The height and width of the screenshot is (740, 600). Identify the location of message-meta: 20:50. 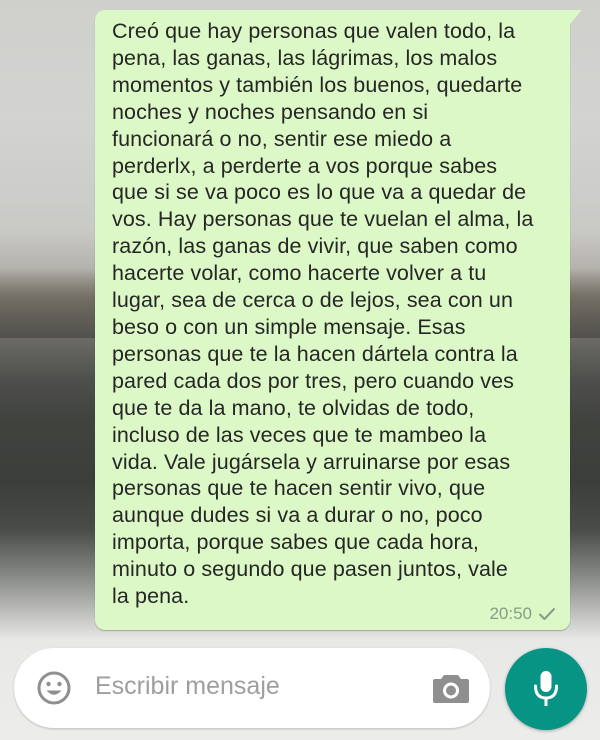
(522, 614).